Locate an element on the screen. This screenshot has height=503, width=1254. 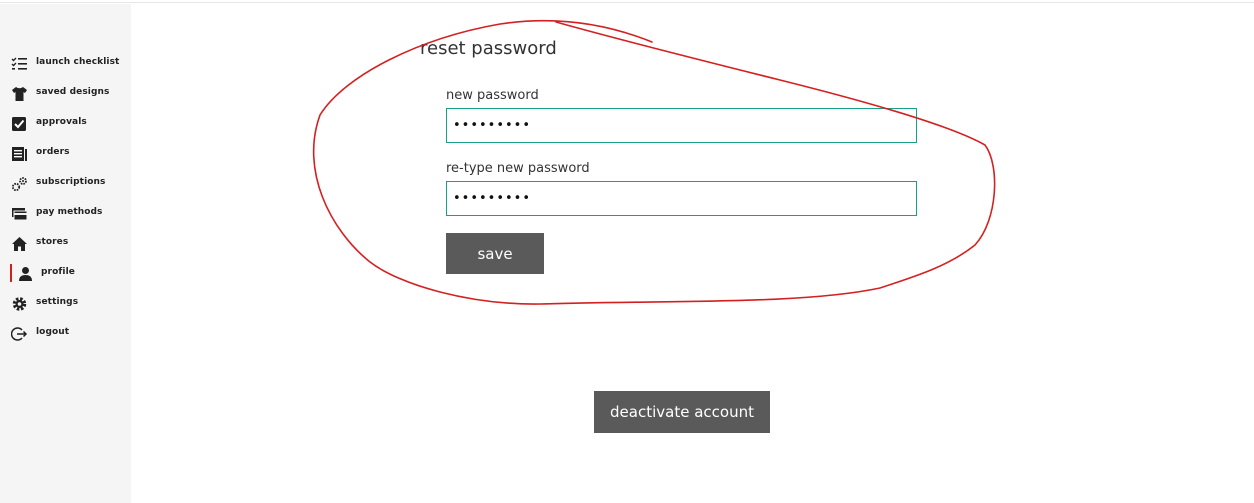
retype-password-label: re-type new password is located at coordinates (518, 168).